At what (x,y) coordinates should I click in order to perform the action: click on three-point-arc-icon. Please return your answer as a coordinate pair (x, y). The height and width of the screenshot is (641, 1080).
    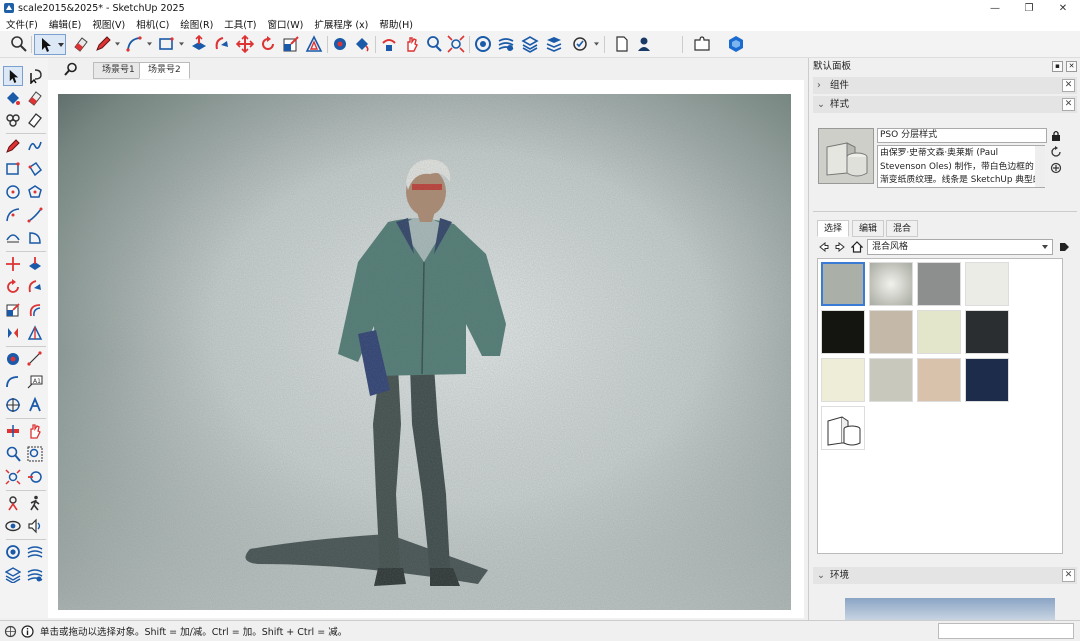
    Looking at the image, I should click on (13, 238).